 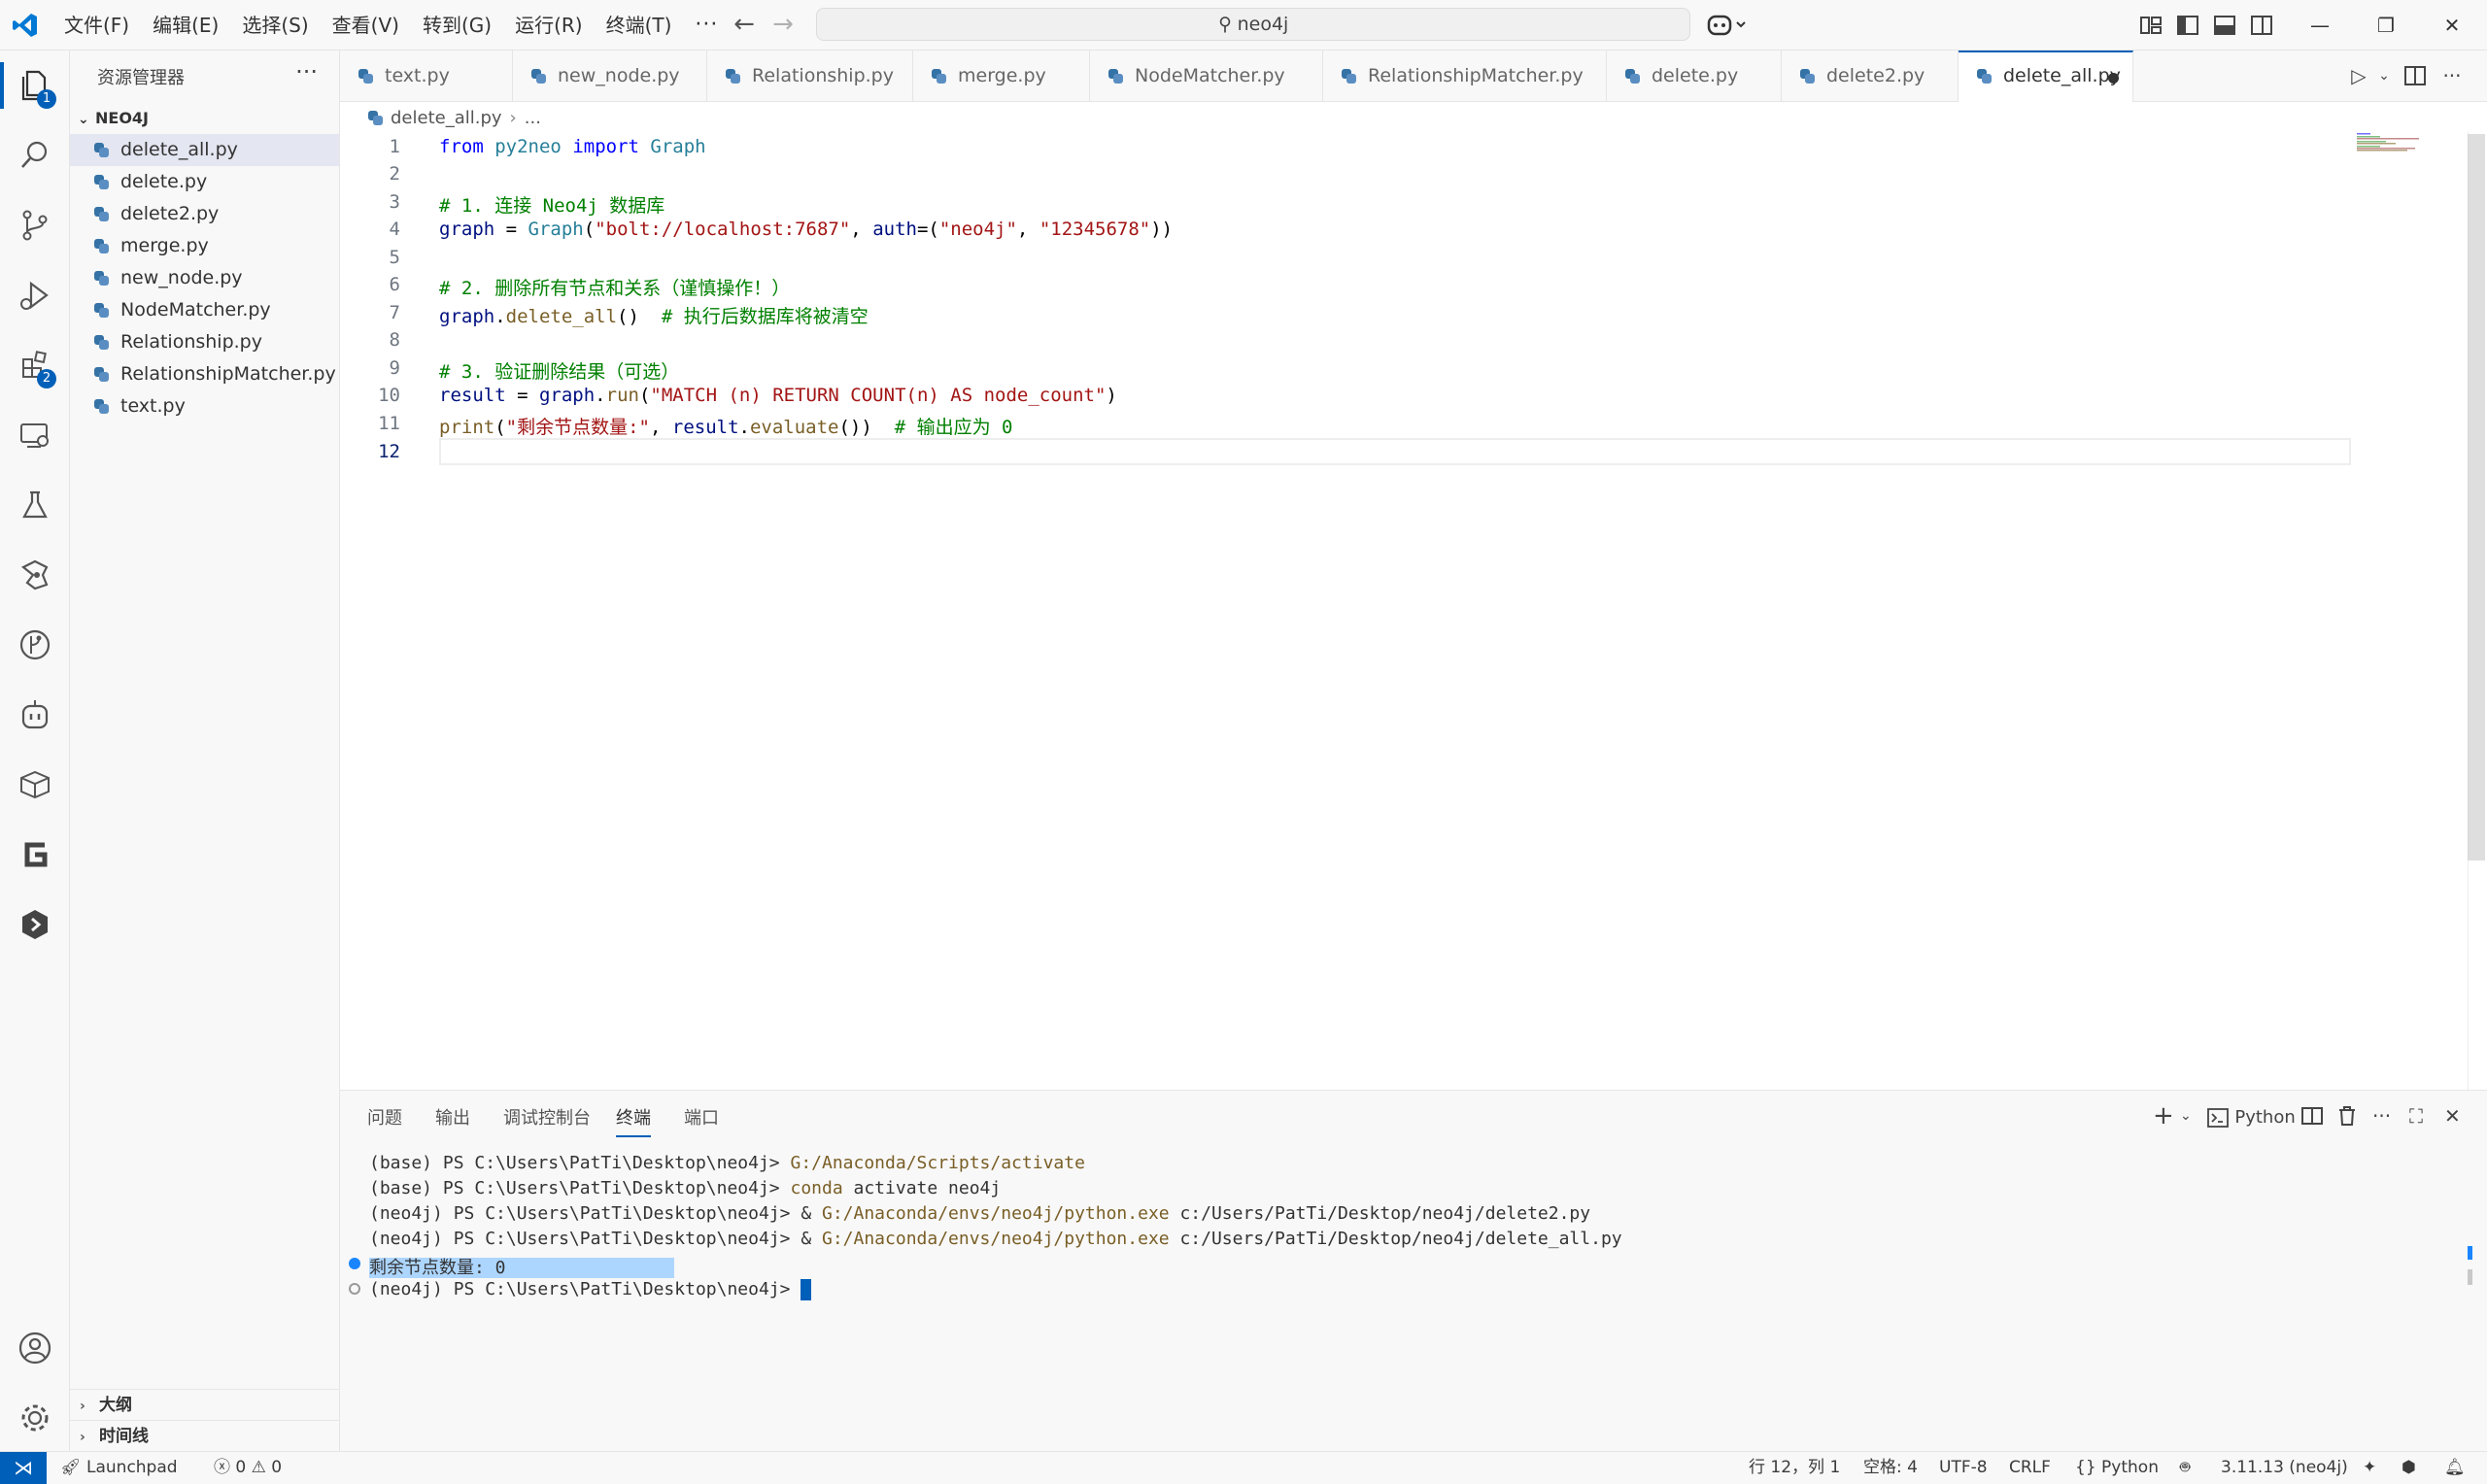 What do you see at coordinates (35, 225) in the screenshot?
I see `source-control-button` at bounding box center [35, 225].